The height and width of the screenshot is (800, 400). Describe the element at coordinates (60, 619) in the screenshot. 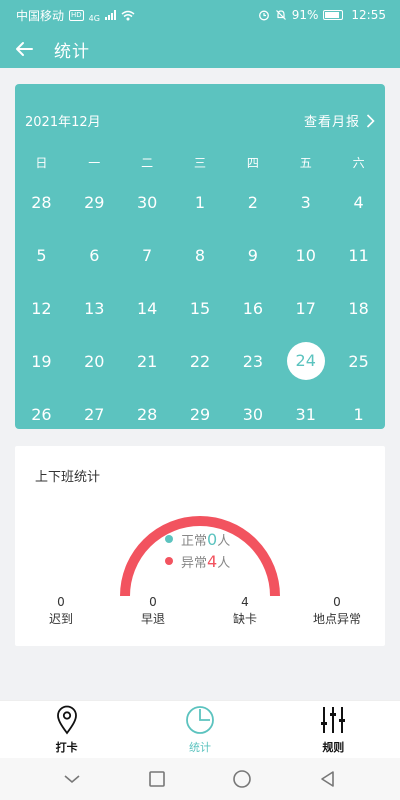

I see `stat-label: 迟到` at that location.